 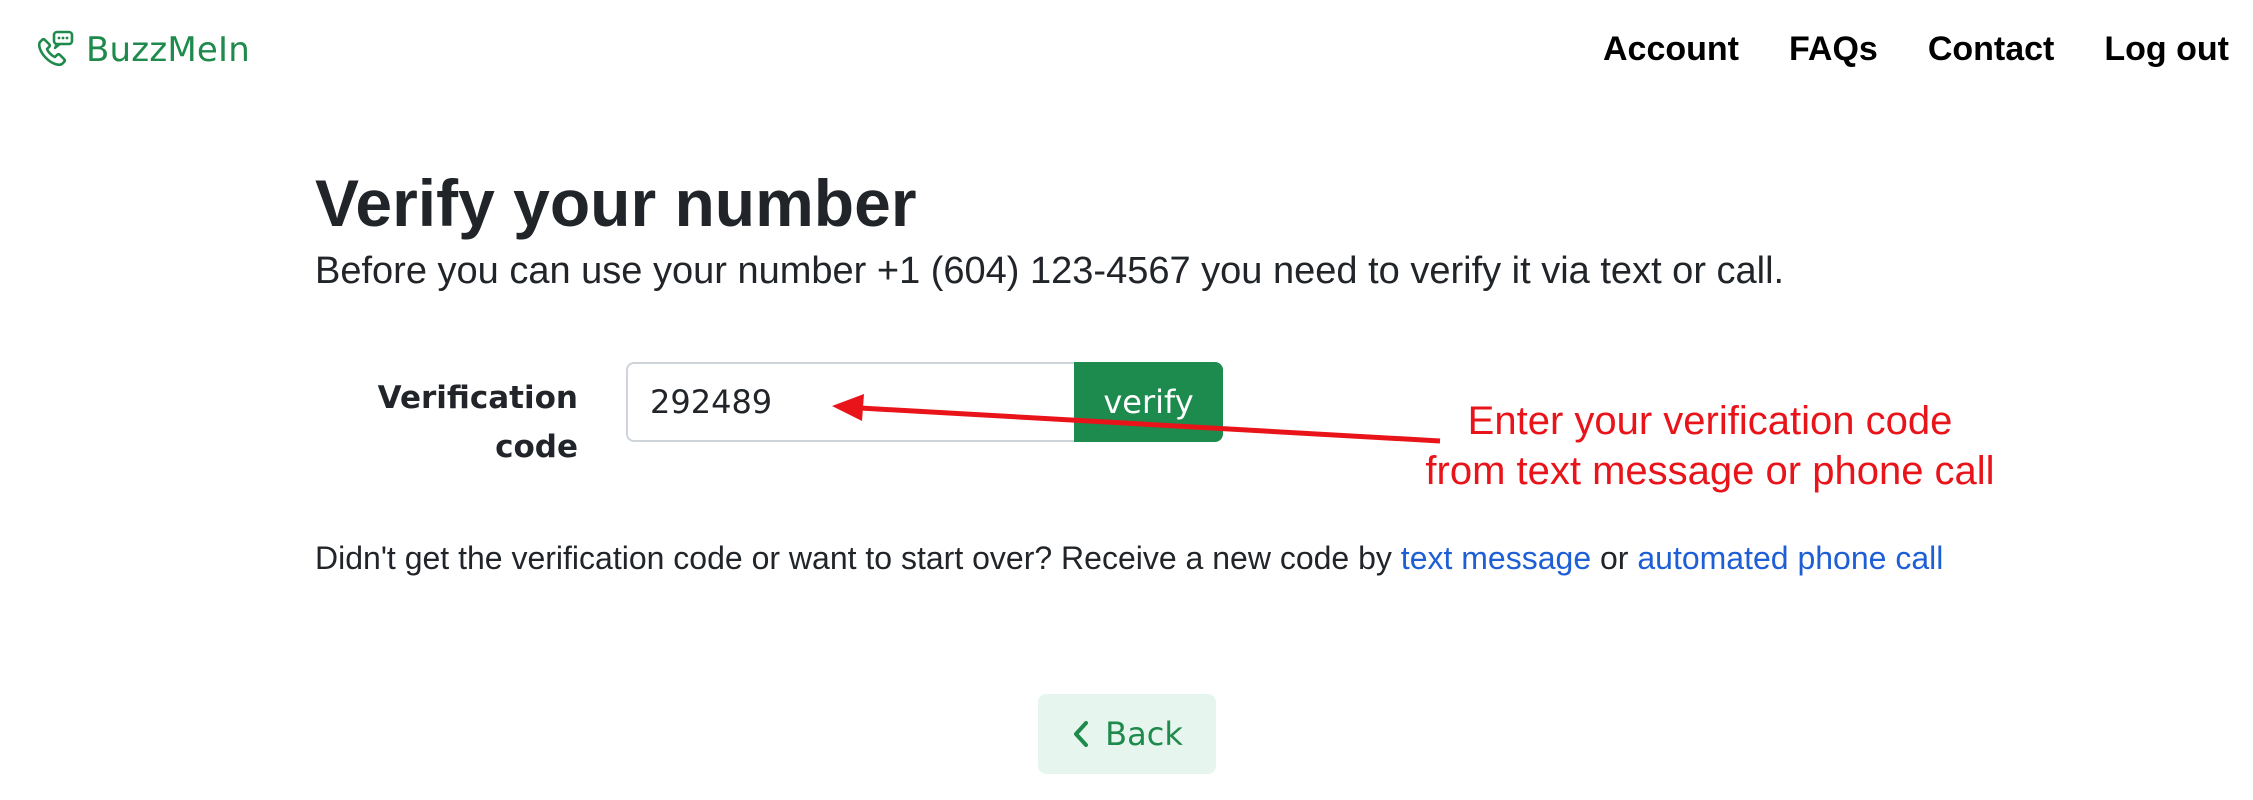 What do you see at coordinates (1144, 734) in the screenshot?
I see `back-button-label: Back` at bounding box center [1144, 734].